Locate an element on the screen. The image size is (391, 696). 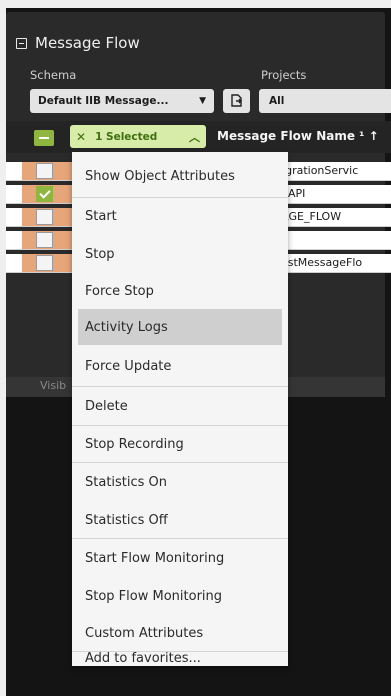
schema-dropdown: Default IIB Message... ▼ is located at coordinates (122, 101).